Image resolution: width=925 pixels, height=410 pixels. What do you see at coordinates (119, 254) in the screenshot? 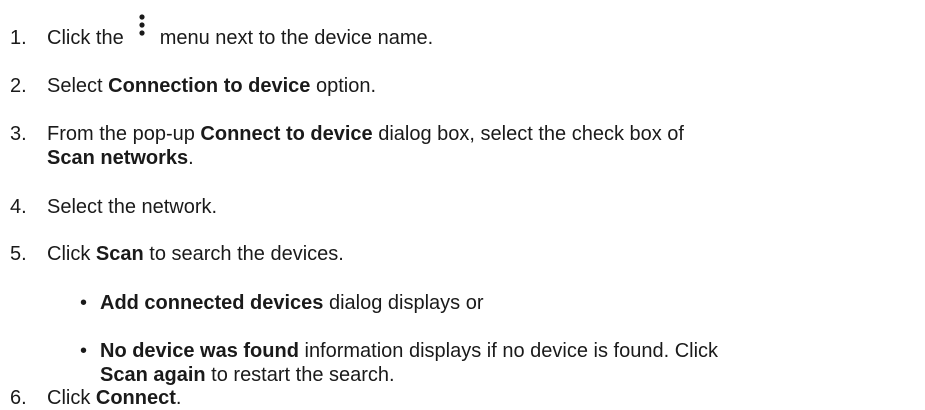
I see `button-name: Scan` at bounding box center [119, 254].